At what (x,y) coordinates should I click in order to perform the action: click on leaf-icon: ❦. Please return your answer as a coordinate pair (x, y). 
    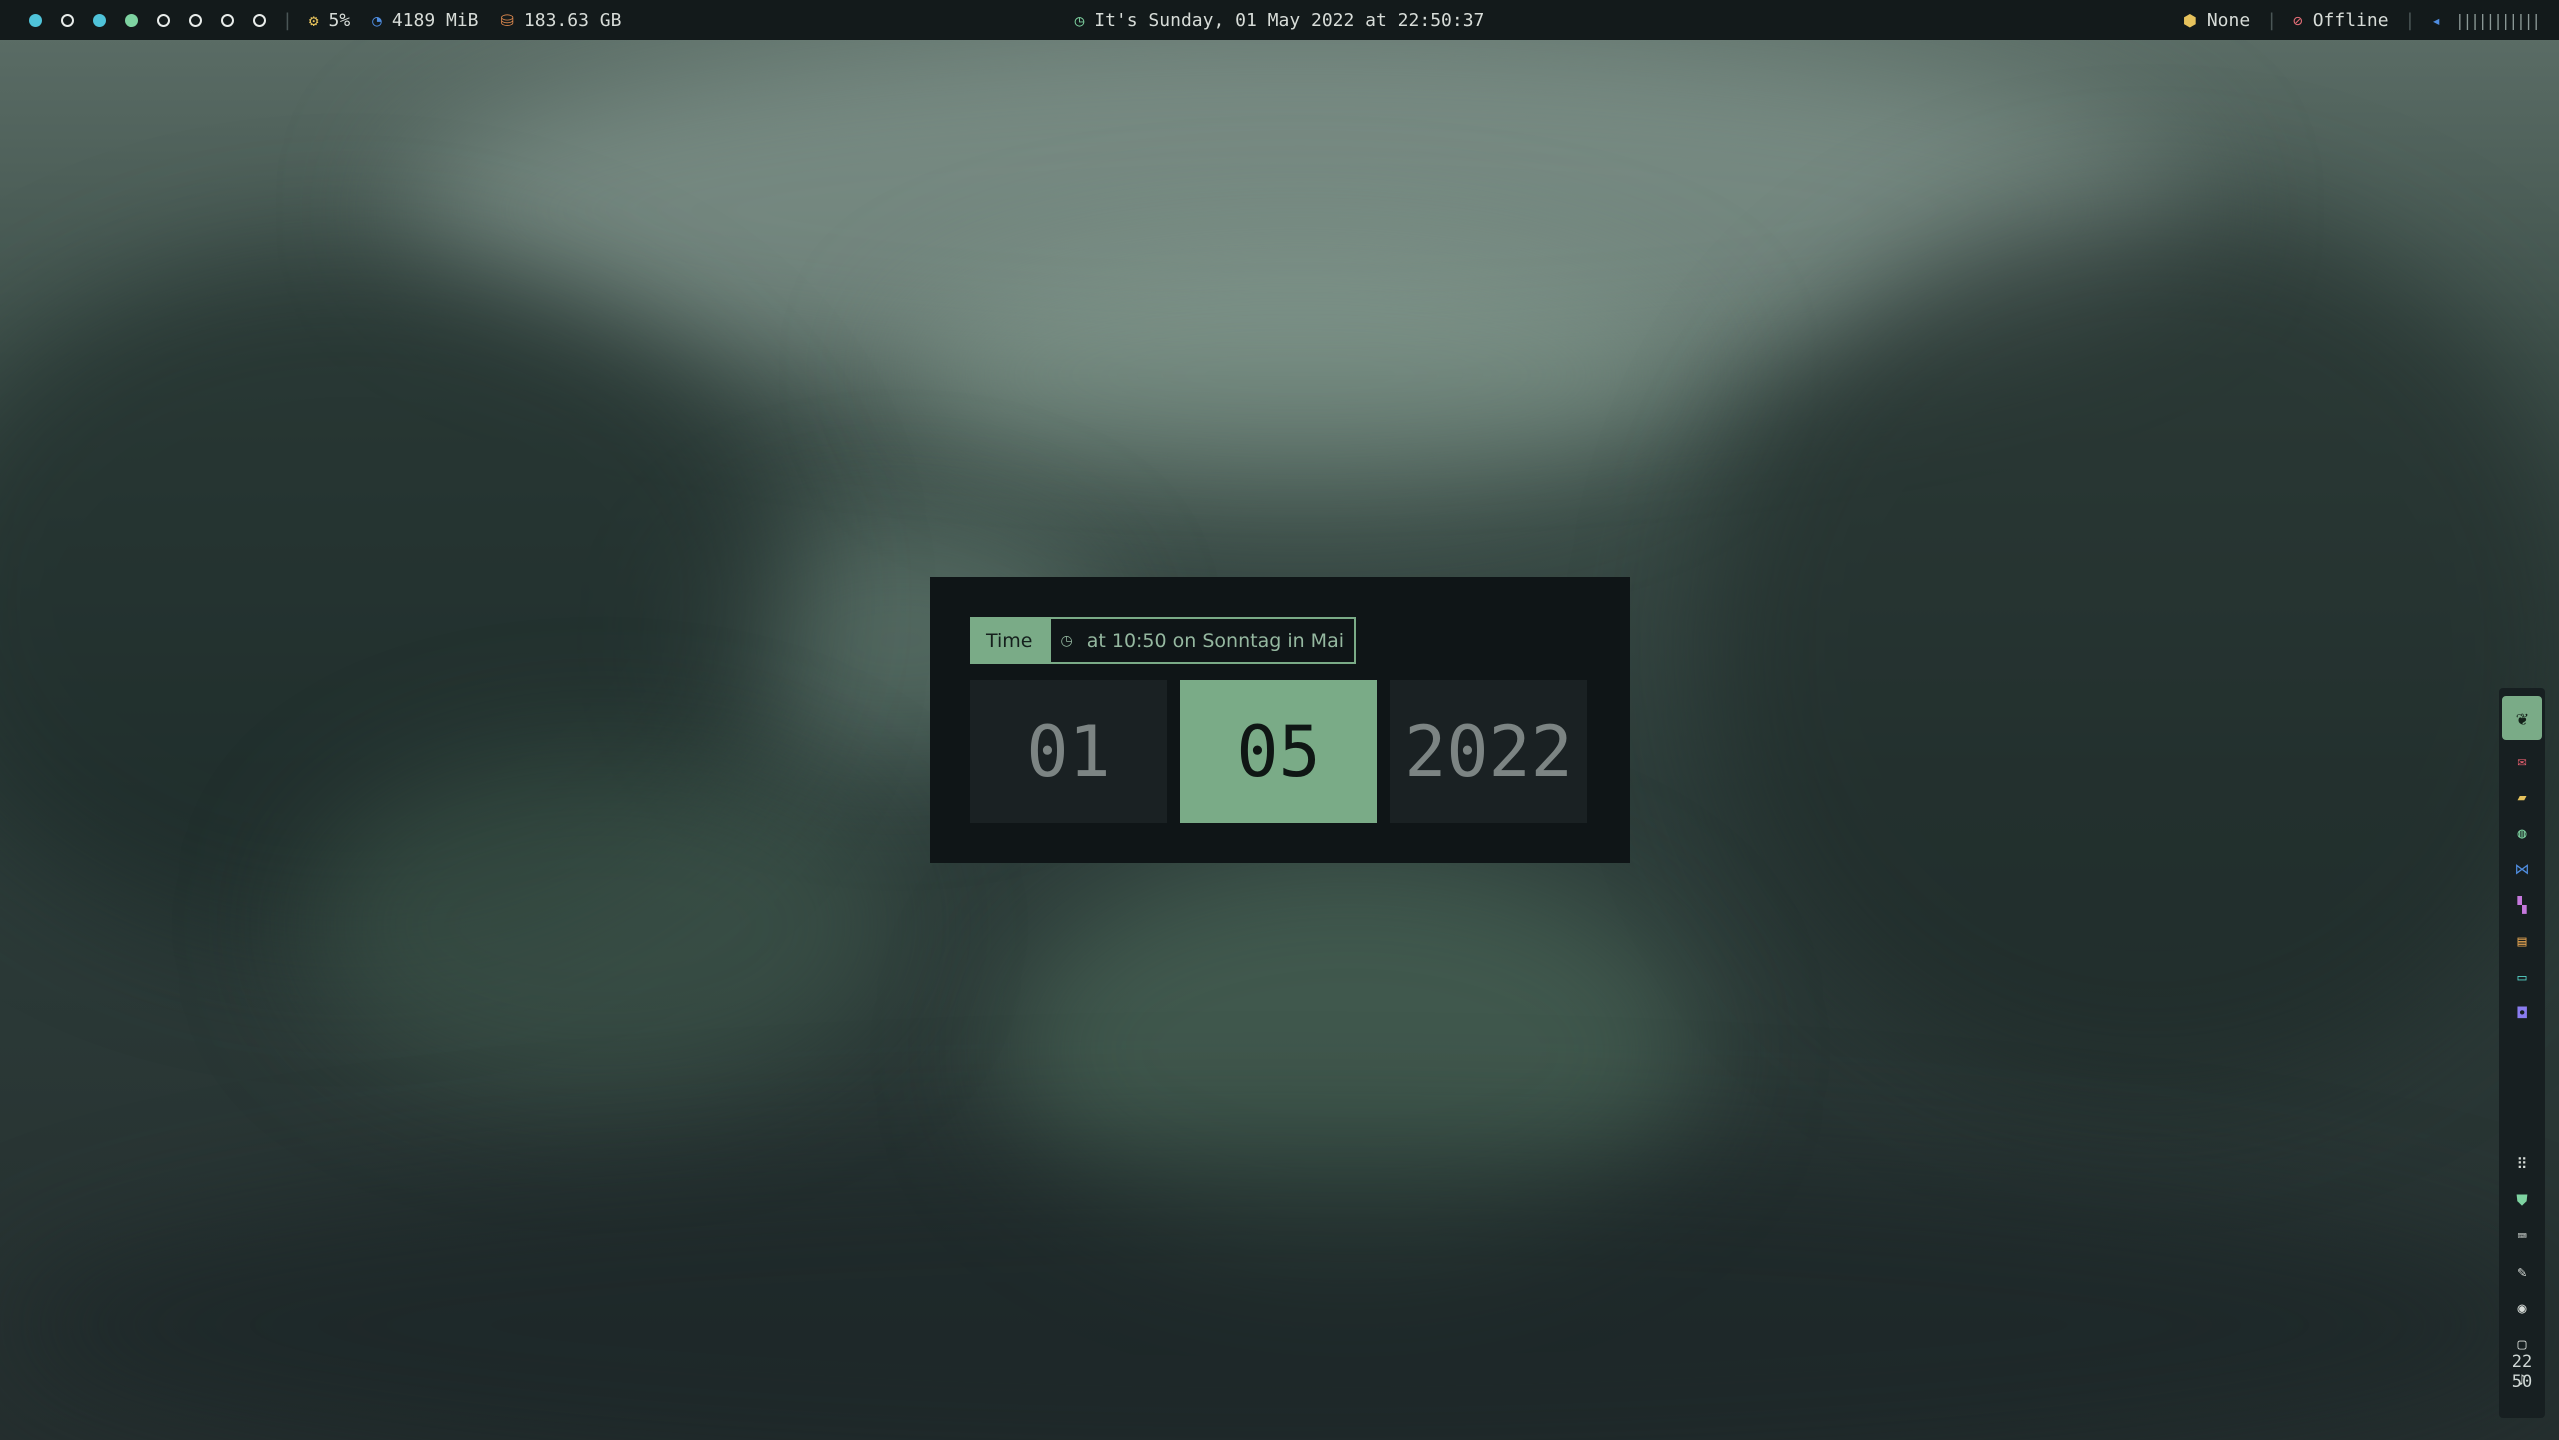
    Looking at the image, I should click on (2522, 718).